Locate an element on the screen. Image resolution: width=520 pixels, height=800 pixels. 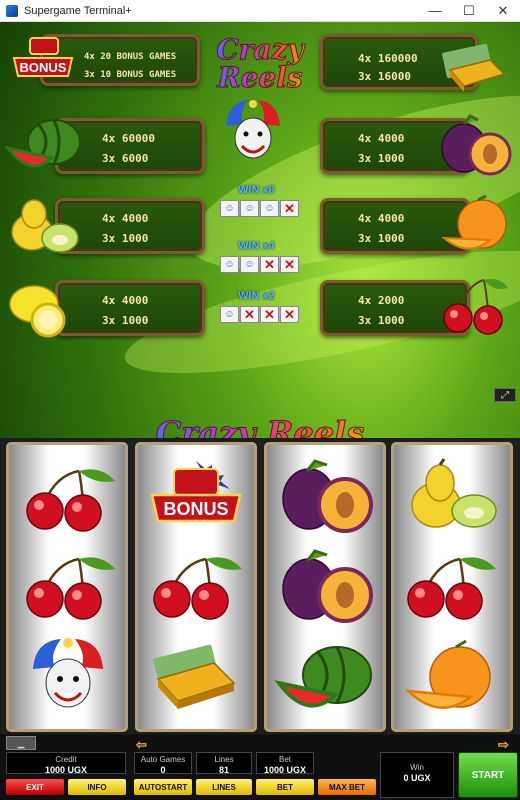
orange-payout-4x: 4x 4000 is located at coordinates (381, 218).